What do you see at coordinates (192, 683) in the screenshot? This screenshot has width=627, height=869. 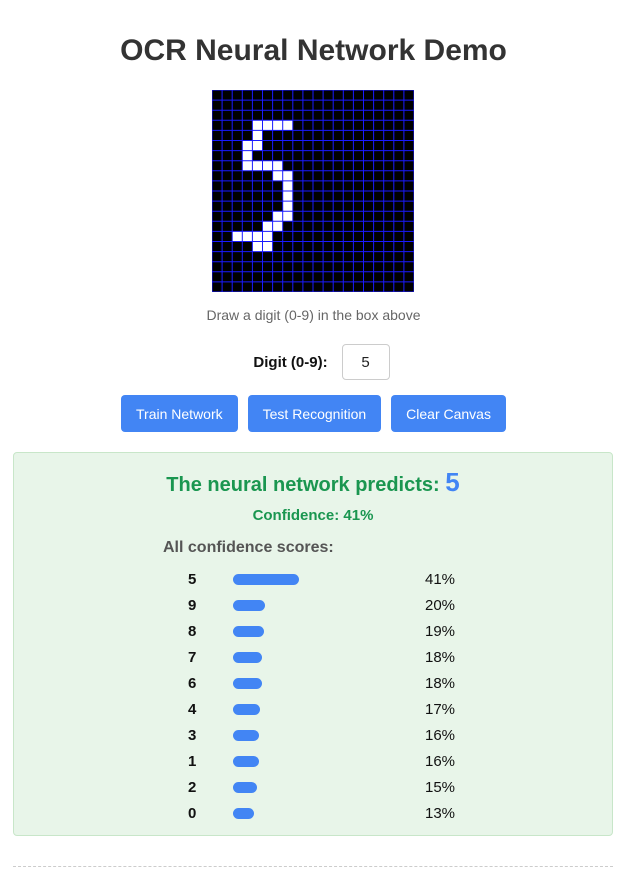 I see `score-digit: 6` at bounding box center [192, 683].